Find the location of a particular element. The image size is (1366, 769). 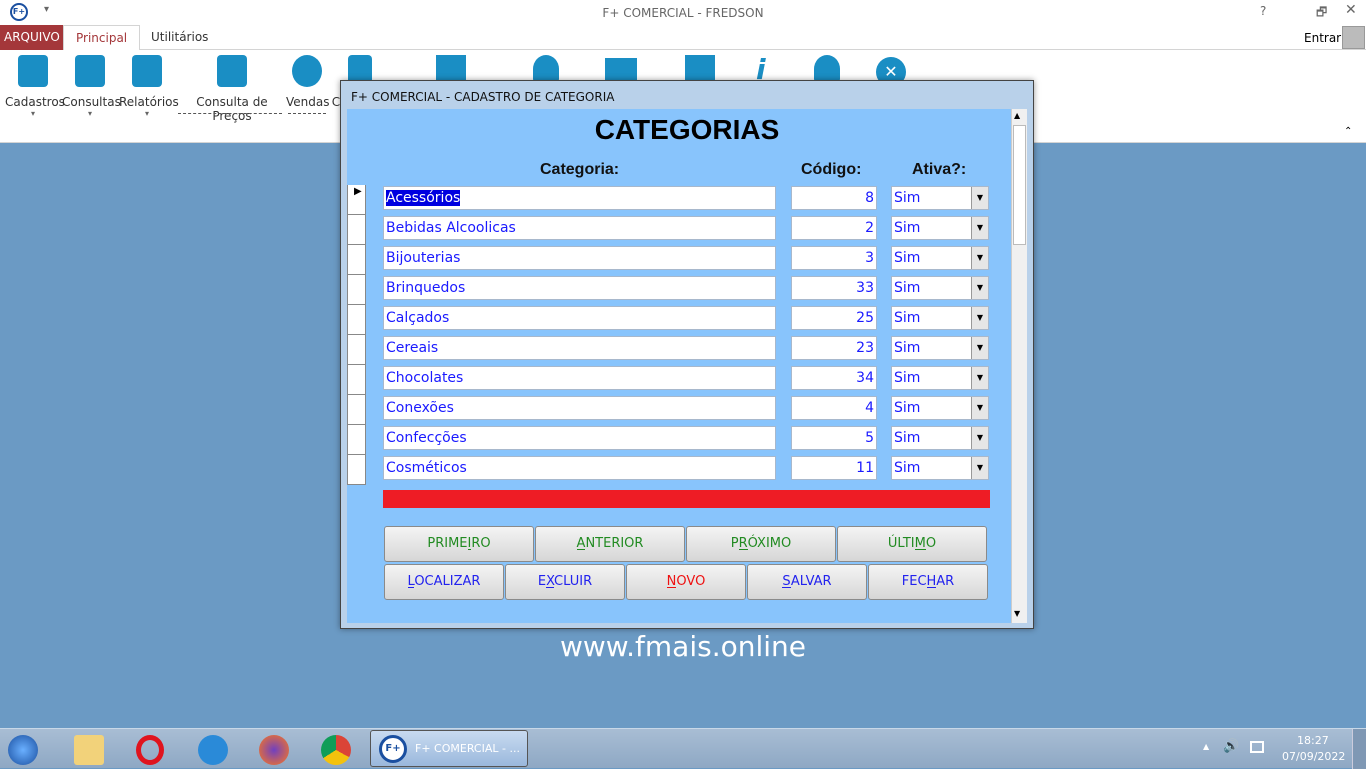

scroll-down-icon: ▼ is located at coordinates (1017, 613).